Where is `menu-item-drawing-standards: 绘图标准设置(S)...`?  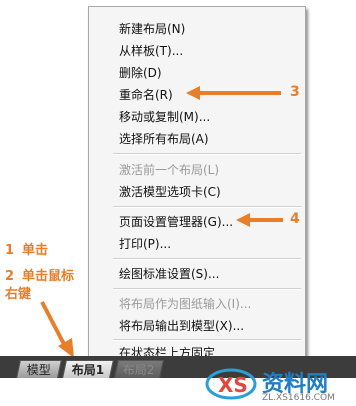
menu-item-drawing-standards: 绘图标准设置(S)... is located at coordinates (169, 274).